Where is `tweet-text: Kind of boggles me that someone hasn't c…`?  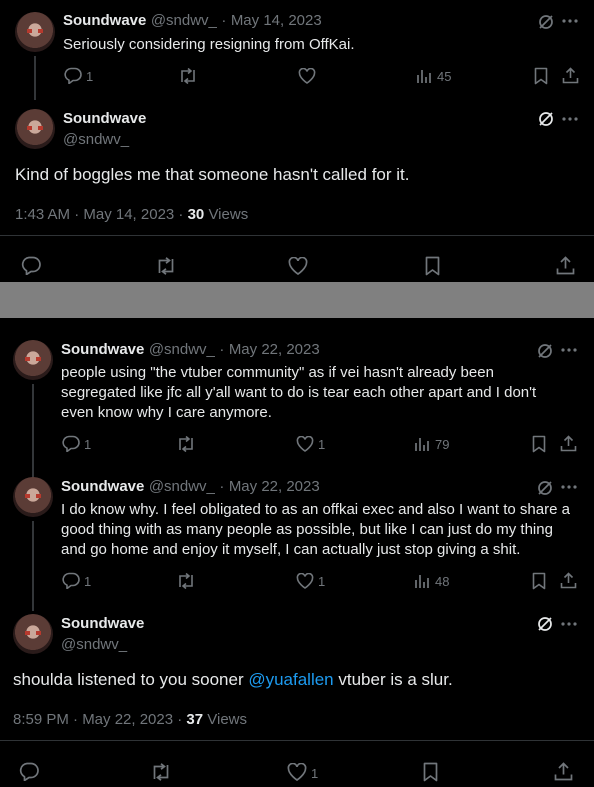 tweet-text: Kind of boggles me that someone hasn't c… is located at coordinates (212, 174).